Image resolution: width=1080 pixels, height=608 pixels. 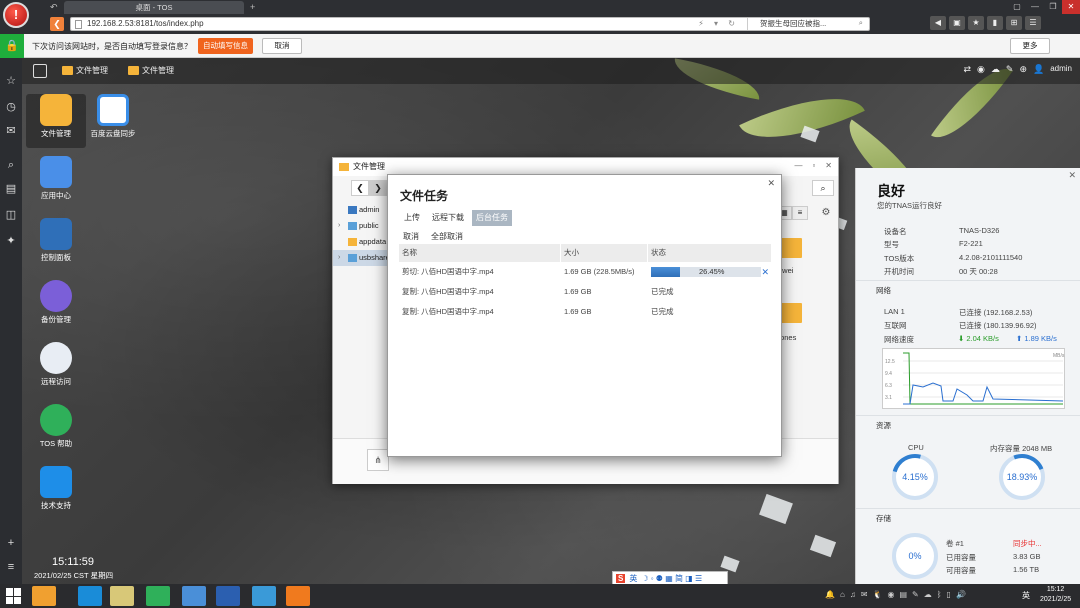 What do you see at coordinates (492, 218) in the screenshot?
I see `tab-background-tasks: 后台任务` at bounding box center [492, 218].